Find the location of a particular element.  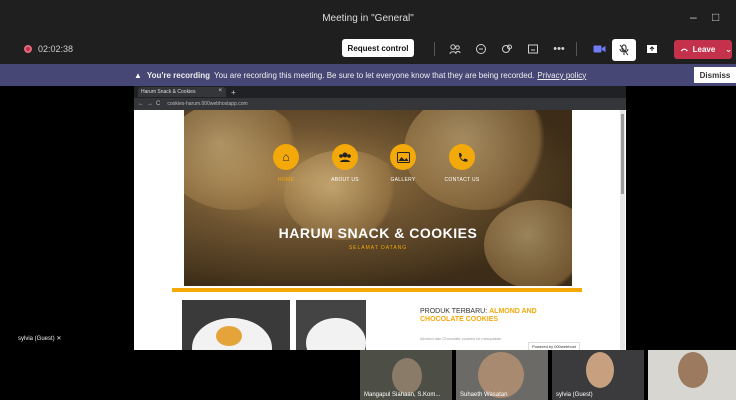

recording-dot-icon is located at coordinates (28, 49).